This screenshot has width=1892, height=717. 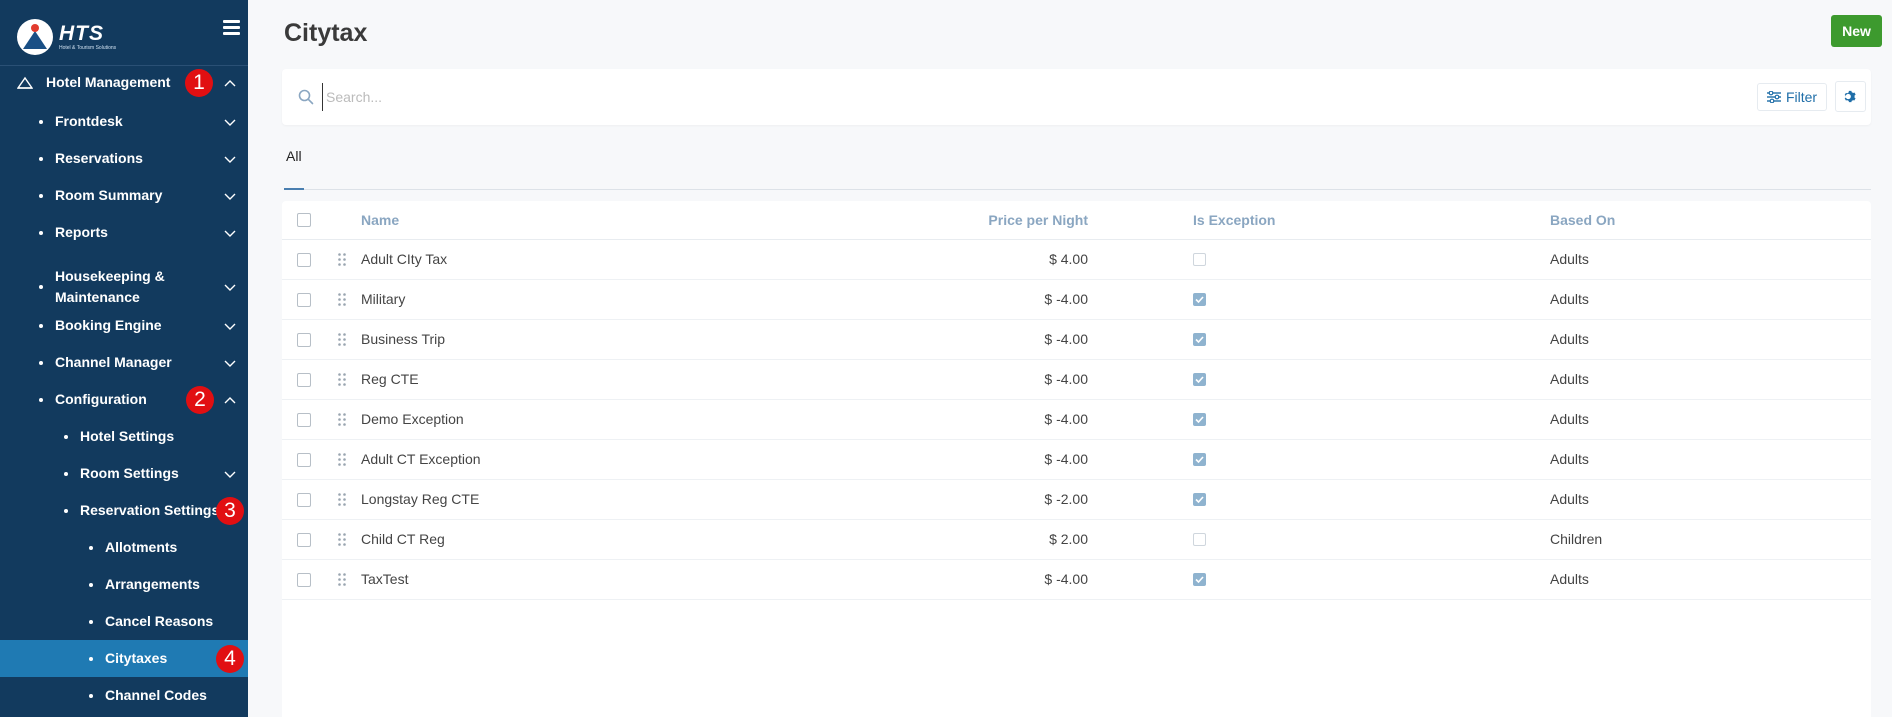 I want to click on filter-label: Filter, so click(x=1801, y=97).